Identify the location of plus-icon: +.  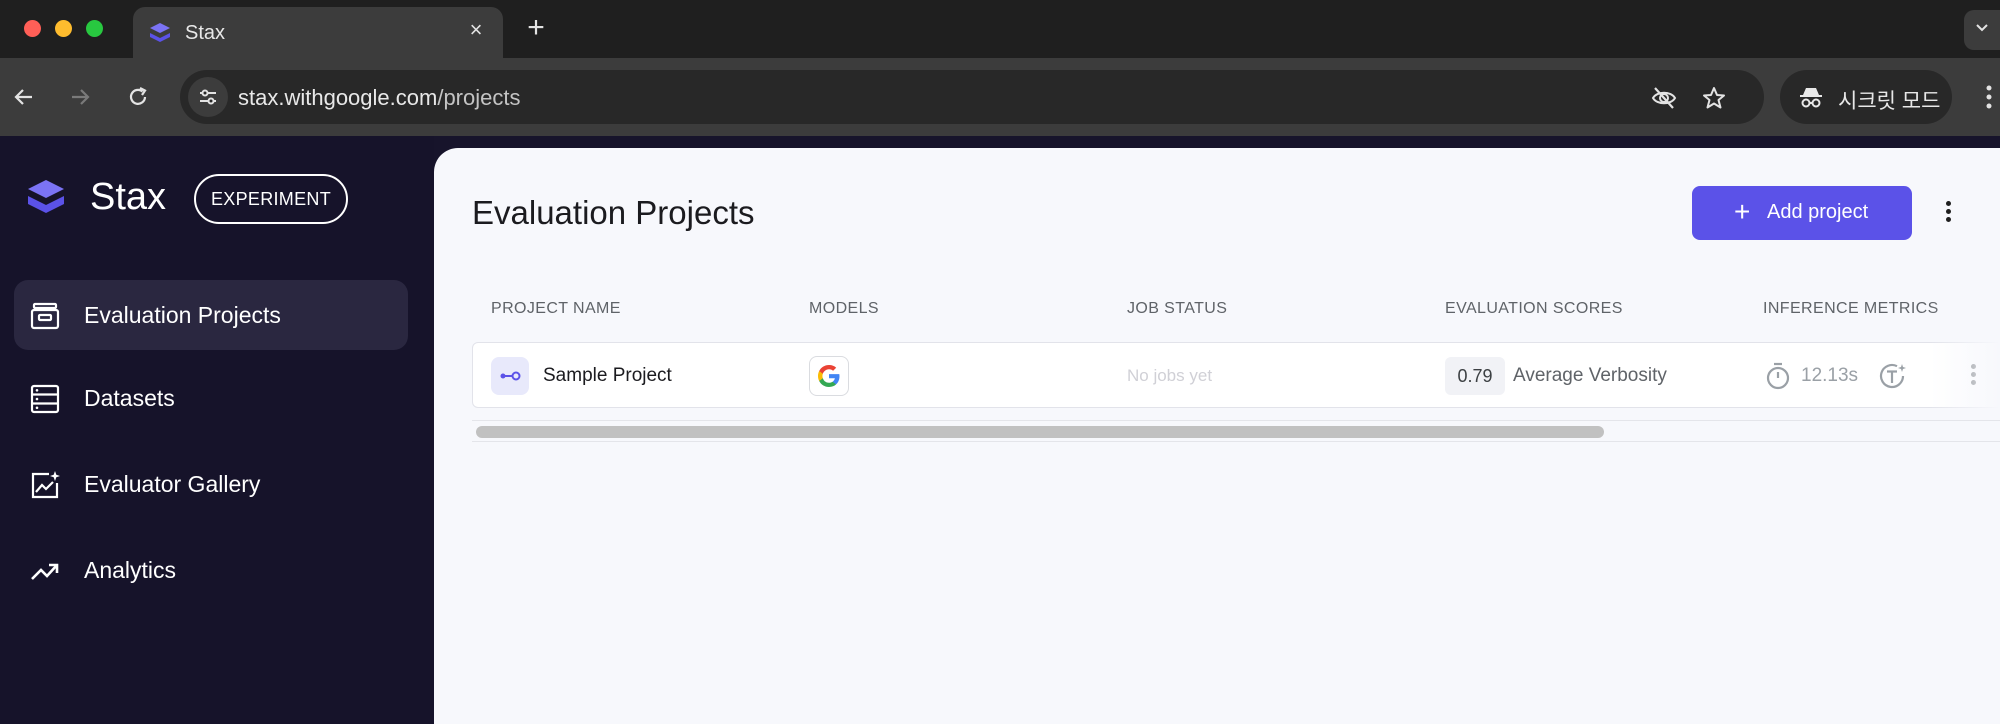
(1742, 211).